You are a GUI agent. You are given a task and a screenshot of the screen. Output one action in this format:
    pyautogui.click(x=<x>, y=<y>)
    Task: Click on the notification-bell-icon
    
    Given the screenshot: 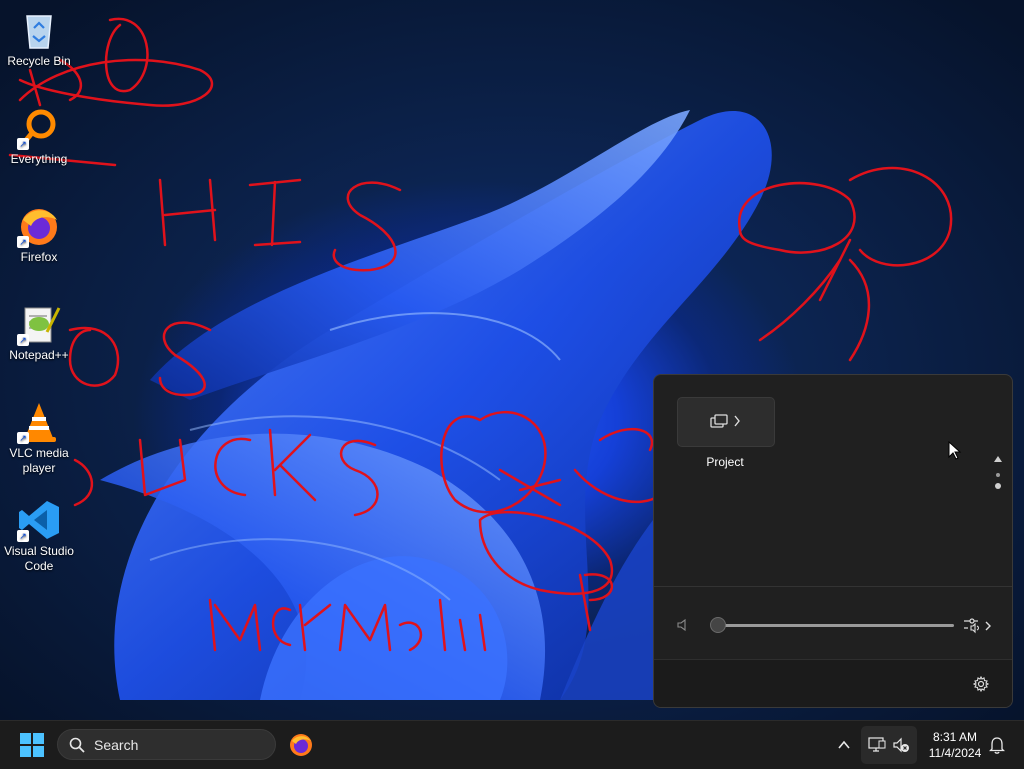 What is the action you would take?
    pyautogui.click(x=997, y=745)
    